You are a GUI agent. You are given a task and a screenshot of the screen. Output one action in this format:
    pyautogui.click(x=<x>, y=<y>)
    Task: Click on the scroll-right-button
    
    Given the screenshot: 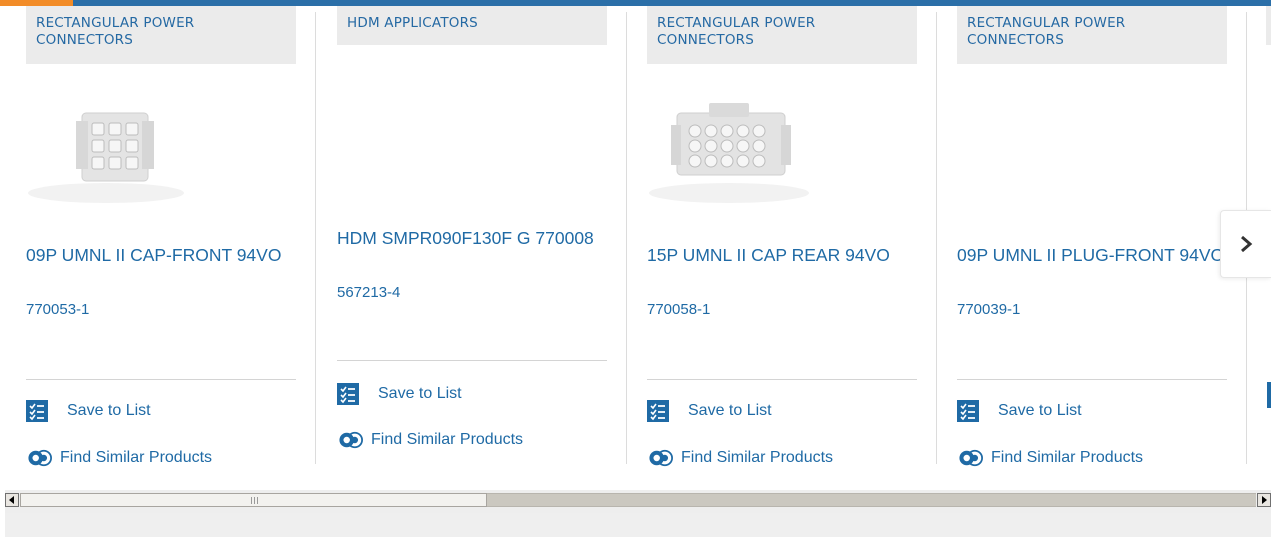 What is the action you would take?
    pyautogui.click(x=1264, y=500)
    